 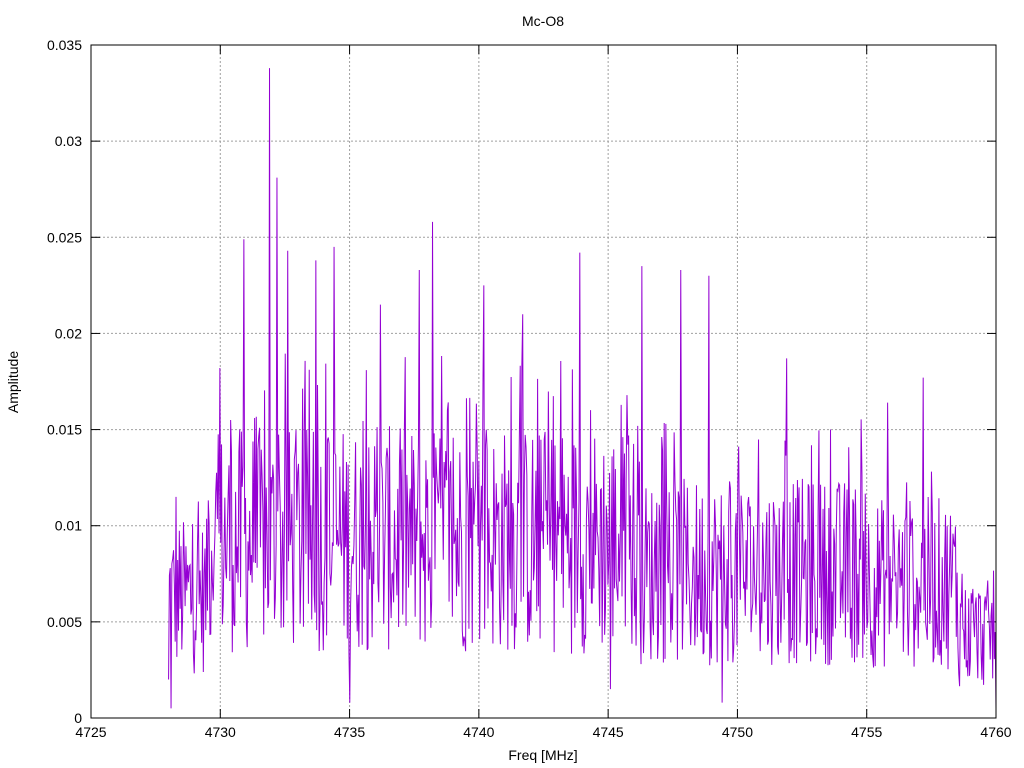 What do you see at coordinates (542, 755) in the screenshot?
I see `x-axis-label: Freq [MHz]` at bounding box center [542, 755].